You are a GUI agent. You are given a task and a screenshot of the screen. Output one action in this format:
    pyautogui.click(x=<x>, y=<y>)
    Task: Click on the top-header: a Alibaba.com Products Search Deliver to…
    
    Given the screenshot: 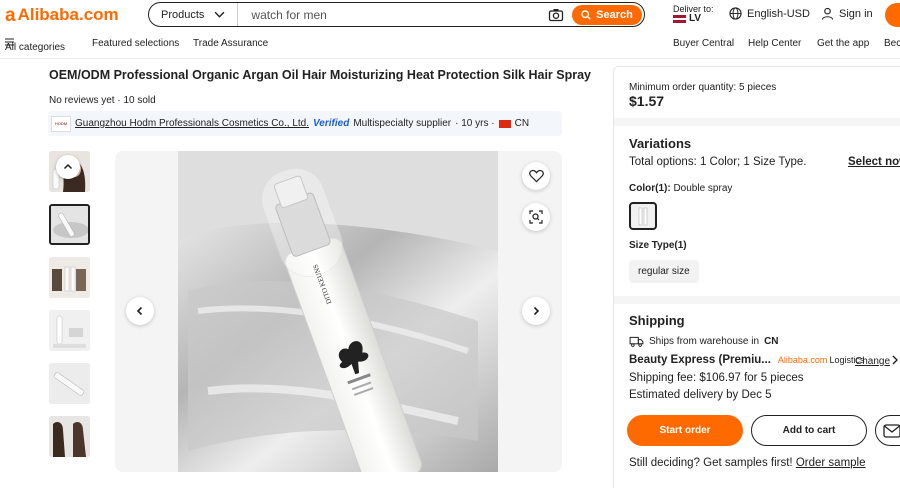 What is the action you would take?
    pyautogui.click(x=450, y=15)
    